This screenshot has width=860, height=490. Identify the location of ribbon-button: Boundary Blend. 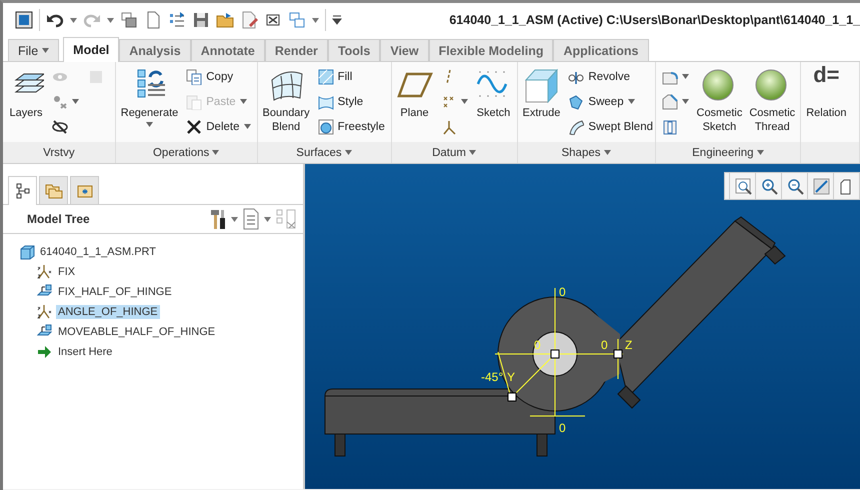
(286, 104).